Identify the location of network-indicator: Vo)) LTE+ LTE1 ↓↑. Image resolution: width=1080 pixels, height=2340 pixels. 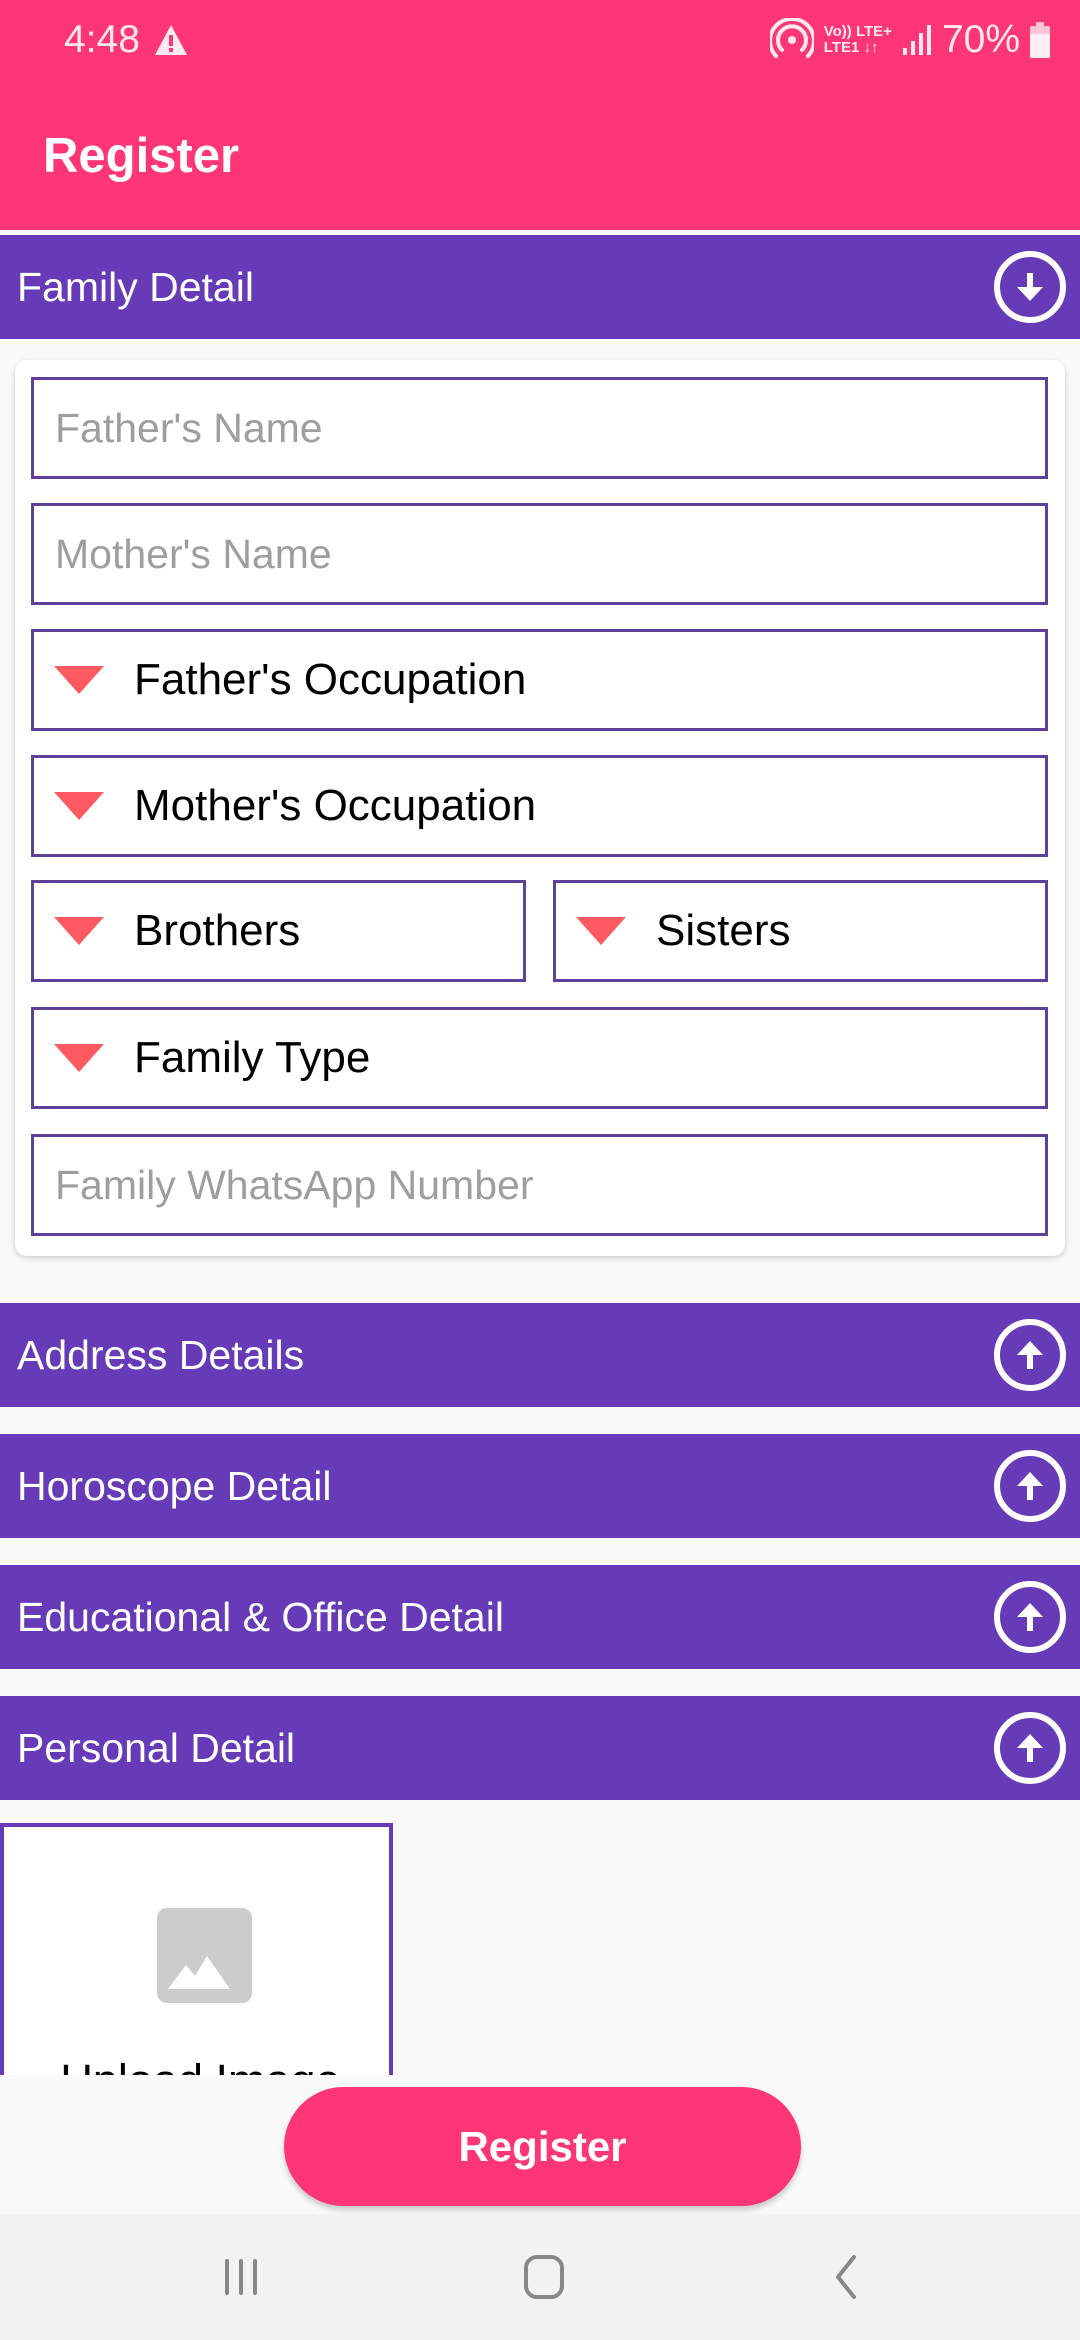
(858, 40).